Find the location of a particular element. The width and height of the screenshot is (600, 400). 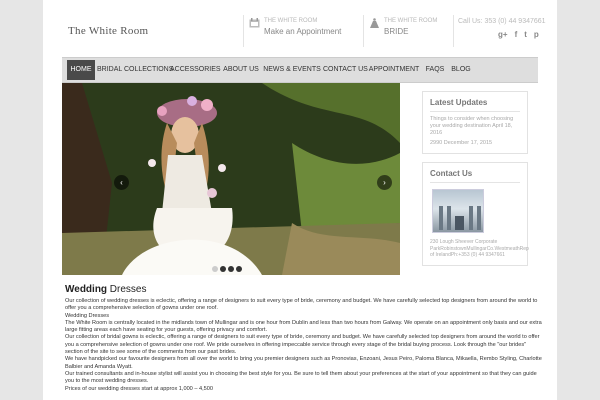

social-links: g+ f t p is located at coordinates (518, 35).